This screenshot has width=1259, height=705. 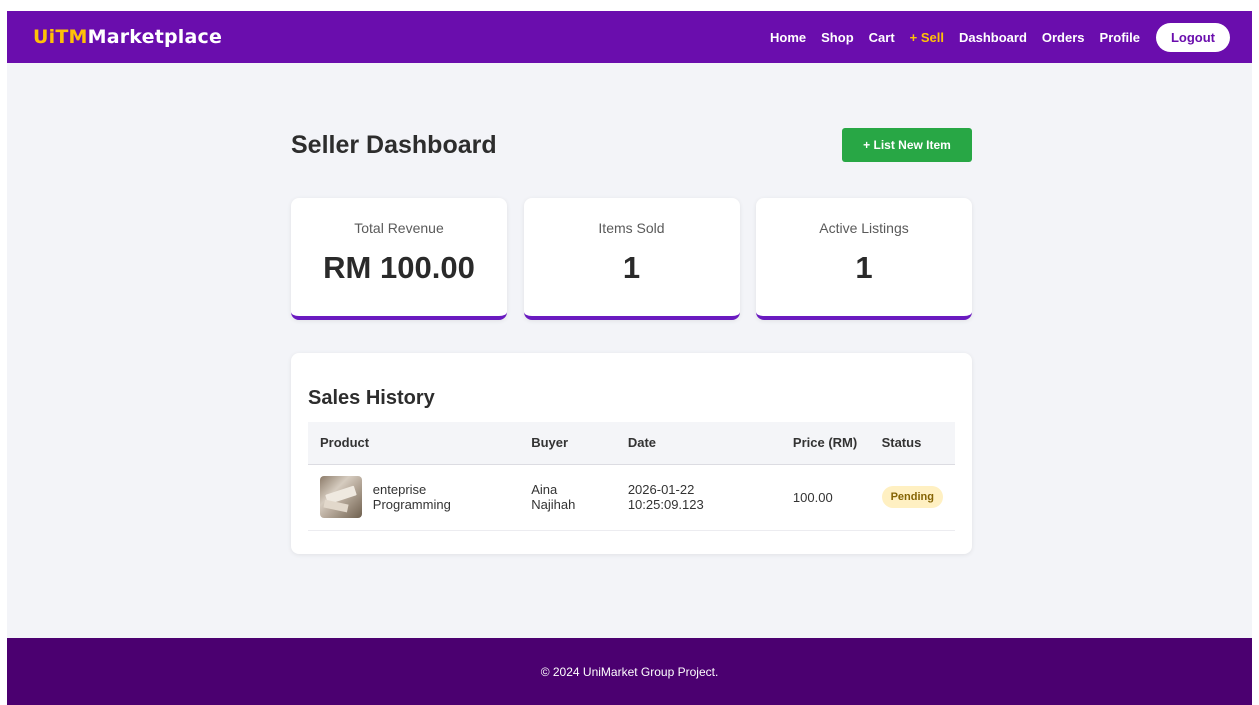 I want to click on brand-part-marketplace: Marketplace, so click(x=155, y=37).